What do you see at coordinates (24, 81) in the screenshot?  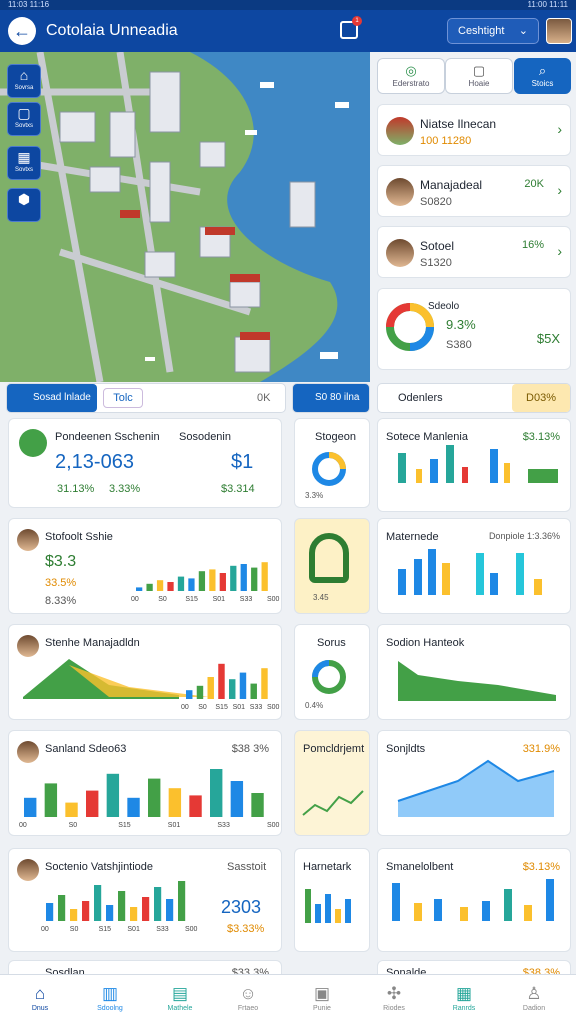 I see `map-tool-home: ⌂ Sovrsa` at bounding box center [24, 81].